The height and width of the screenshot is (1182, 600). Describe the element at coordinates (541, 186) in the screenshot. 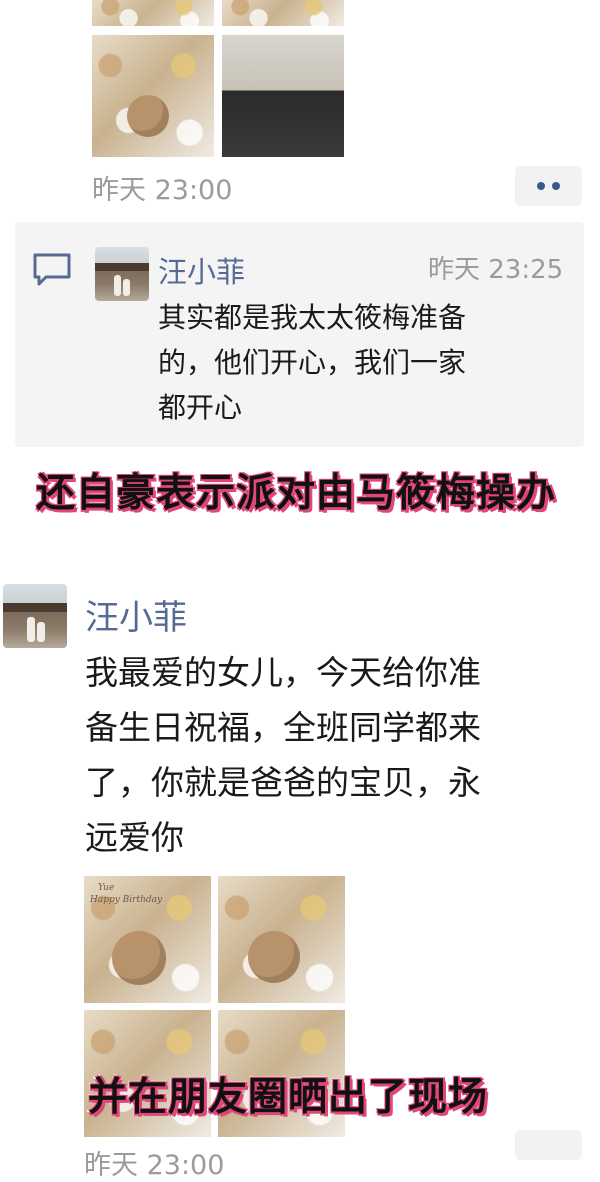

I see `ellipsis-icon` at that location.